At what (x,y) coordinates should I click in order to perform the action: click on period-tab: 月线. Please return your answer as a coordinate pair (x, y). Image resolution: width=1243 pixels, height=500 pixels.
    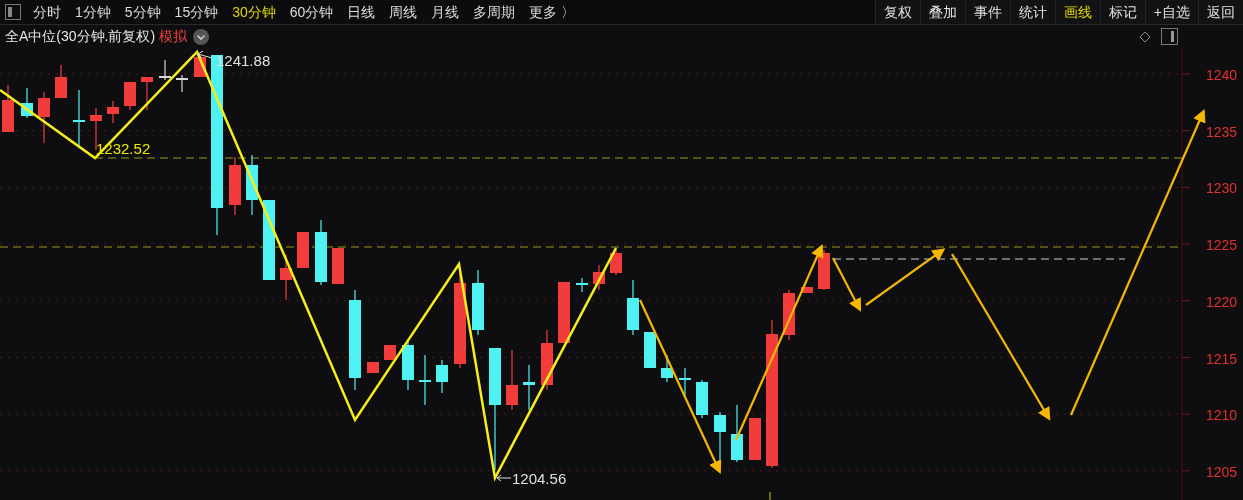
    Looking at the image, I should click on (445, 12).